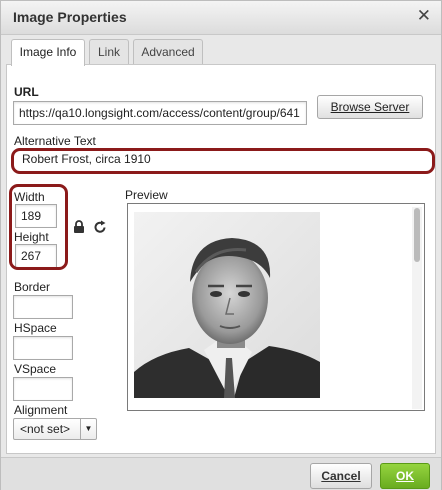  What do you see at coordinates (36, 256) in the screenshot?
I see `height-input: 267` at bounding box center [36, 256].